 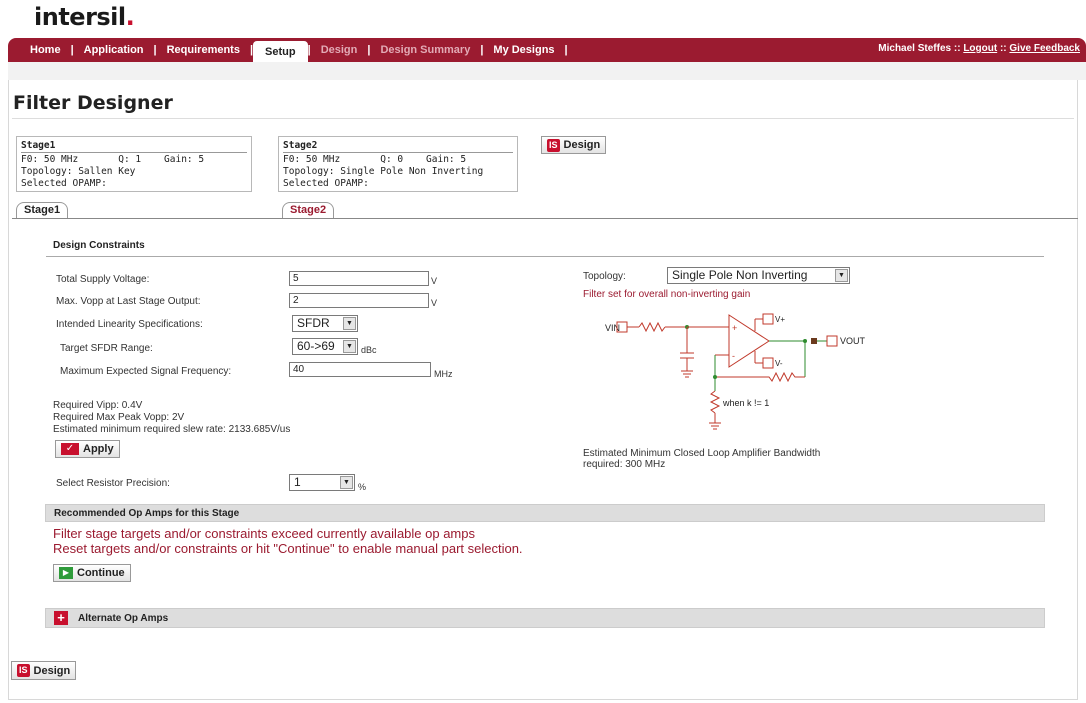 I want to click on filter-schematic: VIN + - V+ V- VOUT when k != 1, so click(x=735, y=371).